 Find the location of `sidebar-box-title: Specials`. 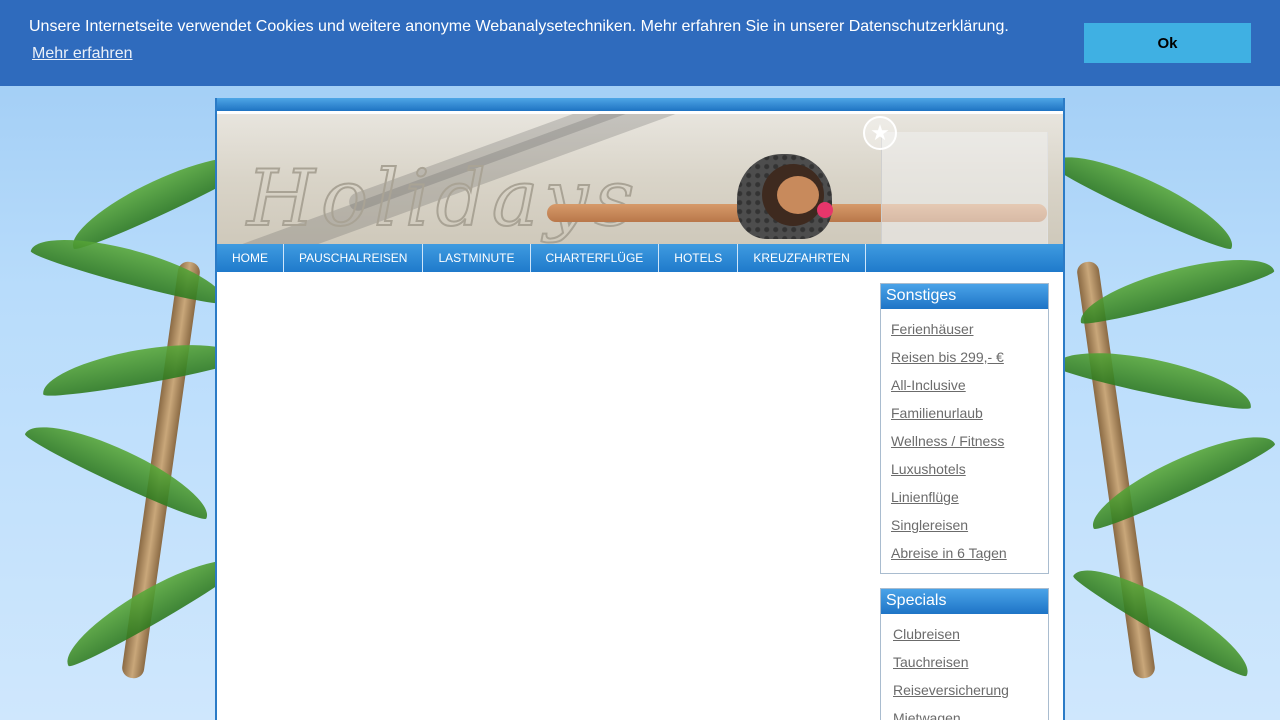

sidebar-box-title: Specials is located at coordinates (964, 601).